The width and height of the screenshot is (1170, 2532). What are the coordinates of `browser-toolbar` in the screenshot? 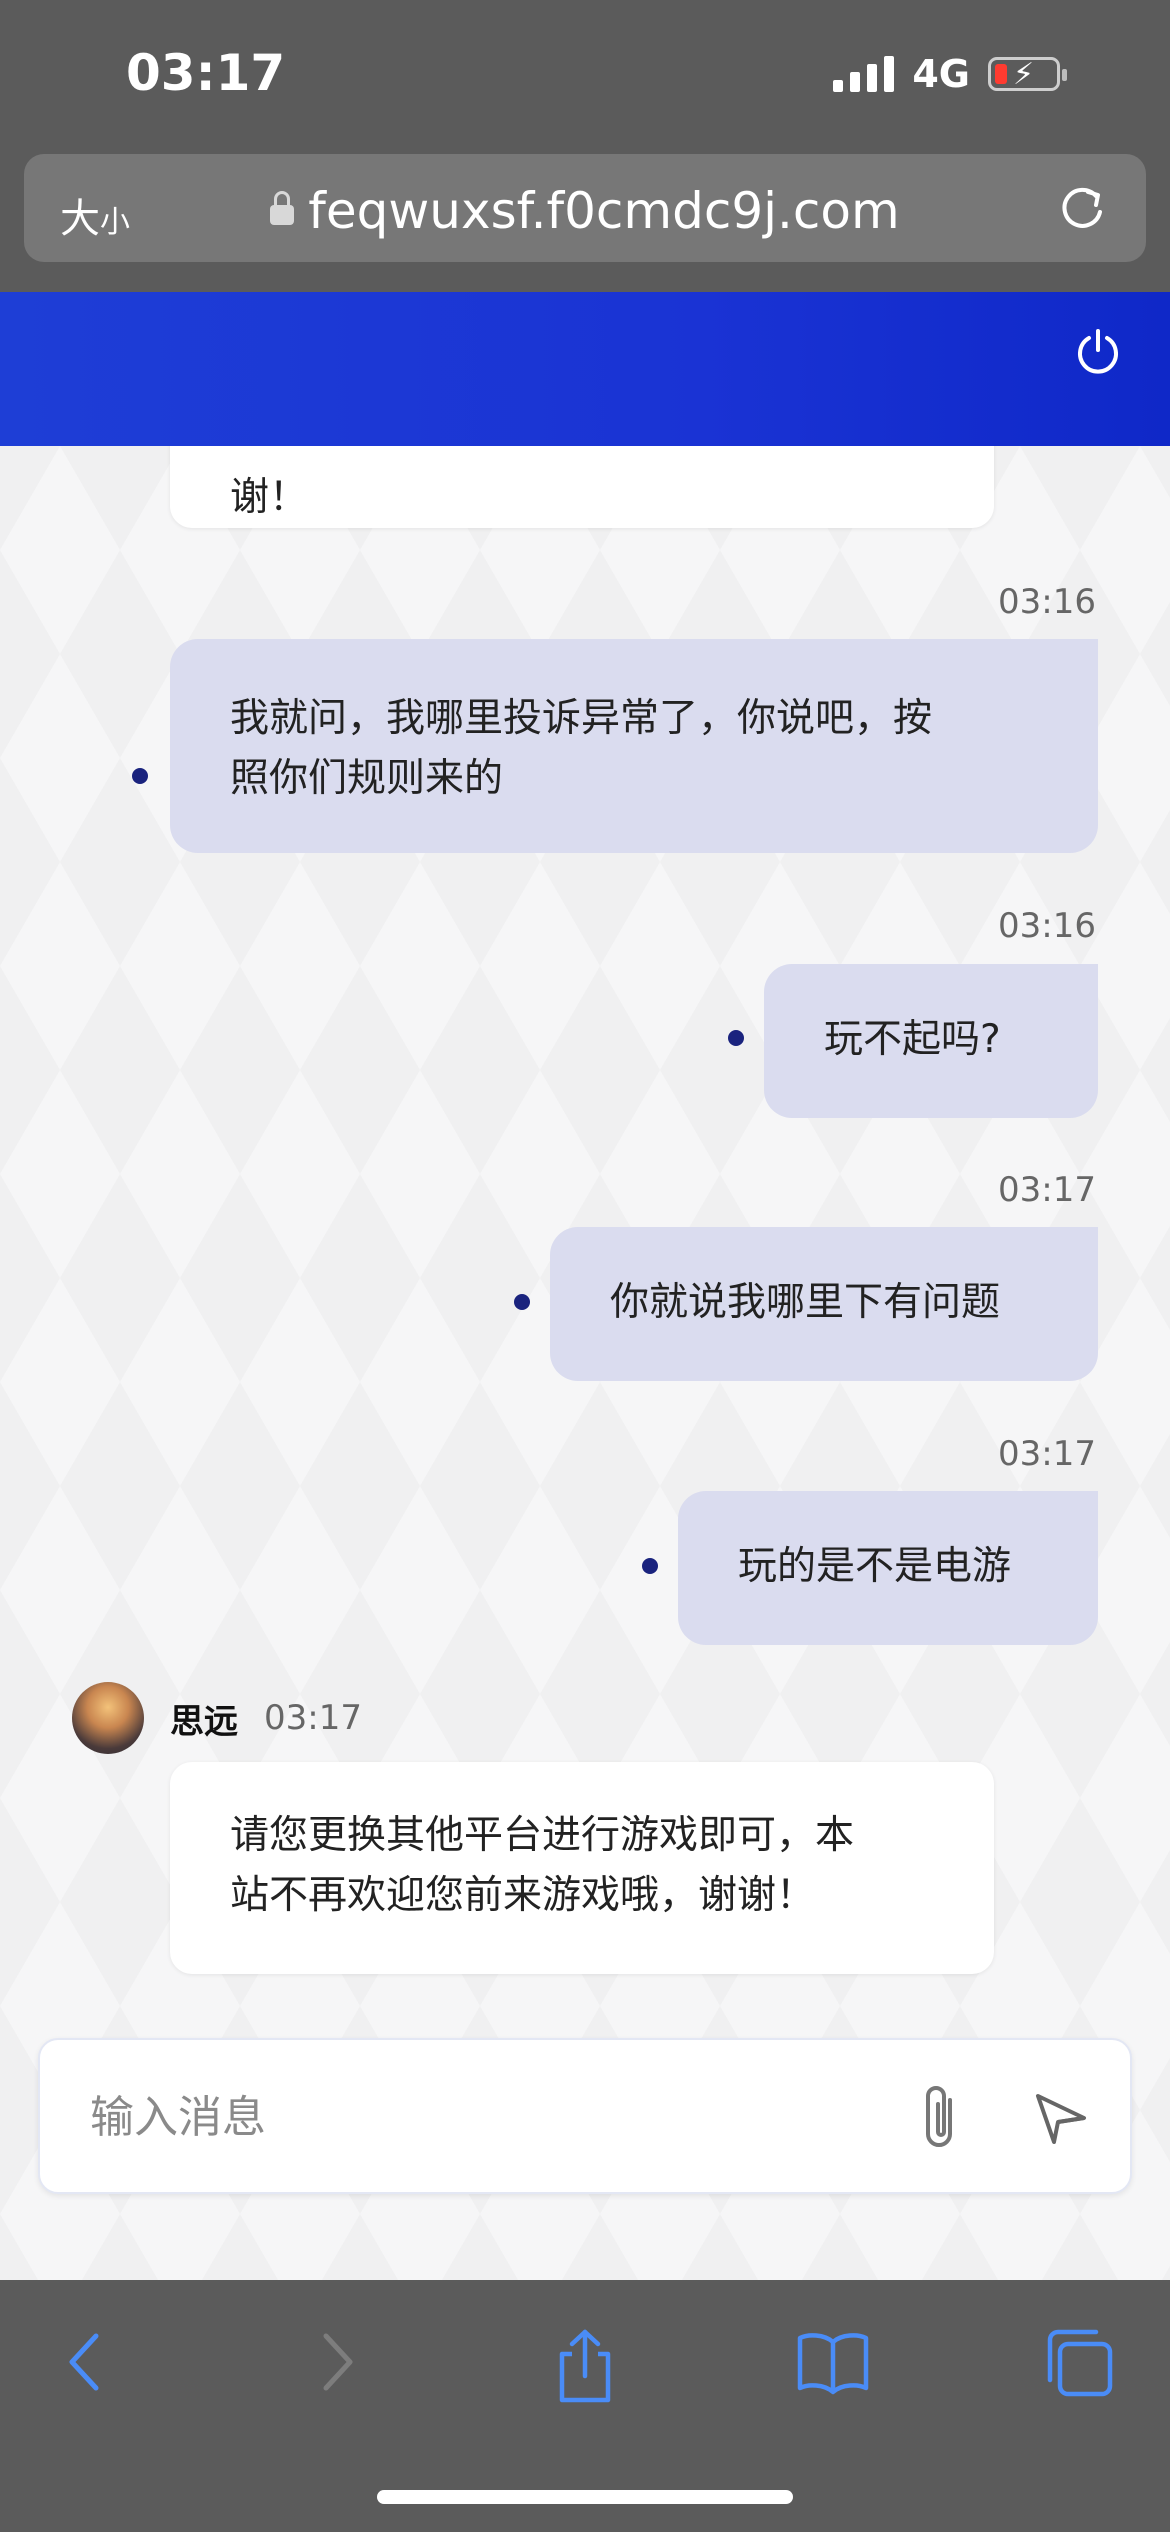 It's located at (585, 2406).